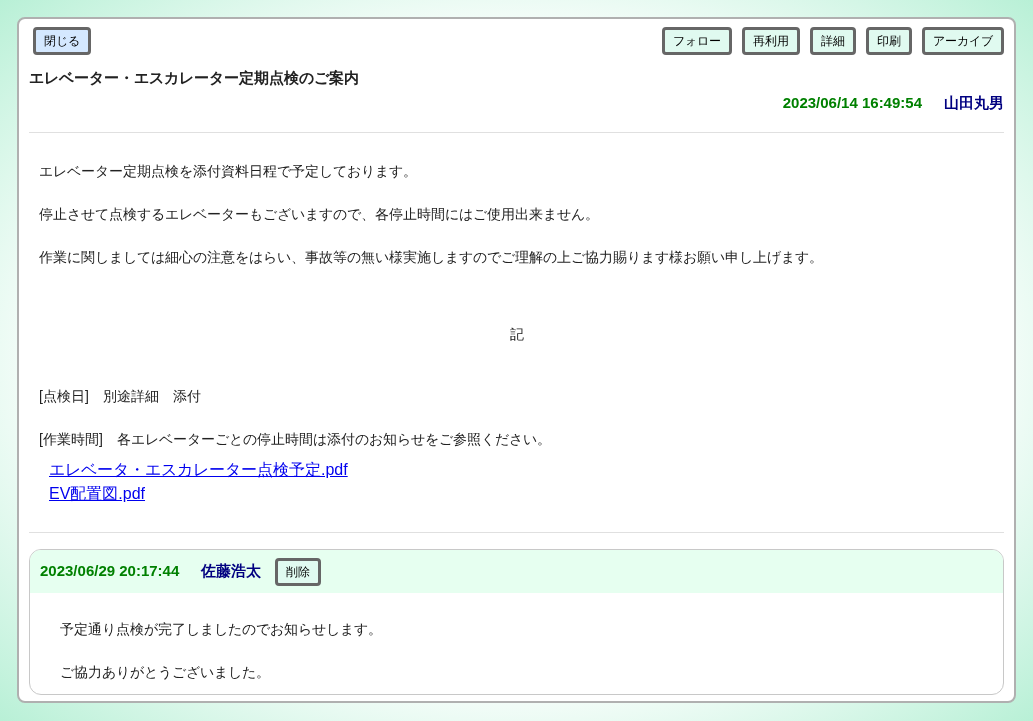  I want to click on comment-author: 佐藤浩太, so click(231, 571).